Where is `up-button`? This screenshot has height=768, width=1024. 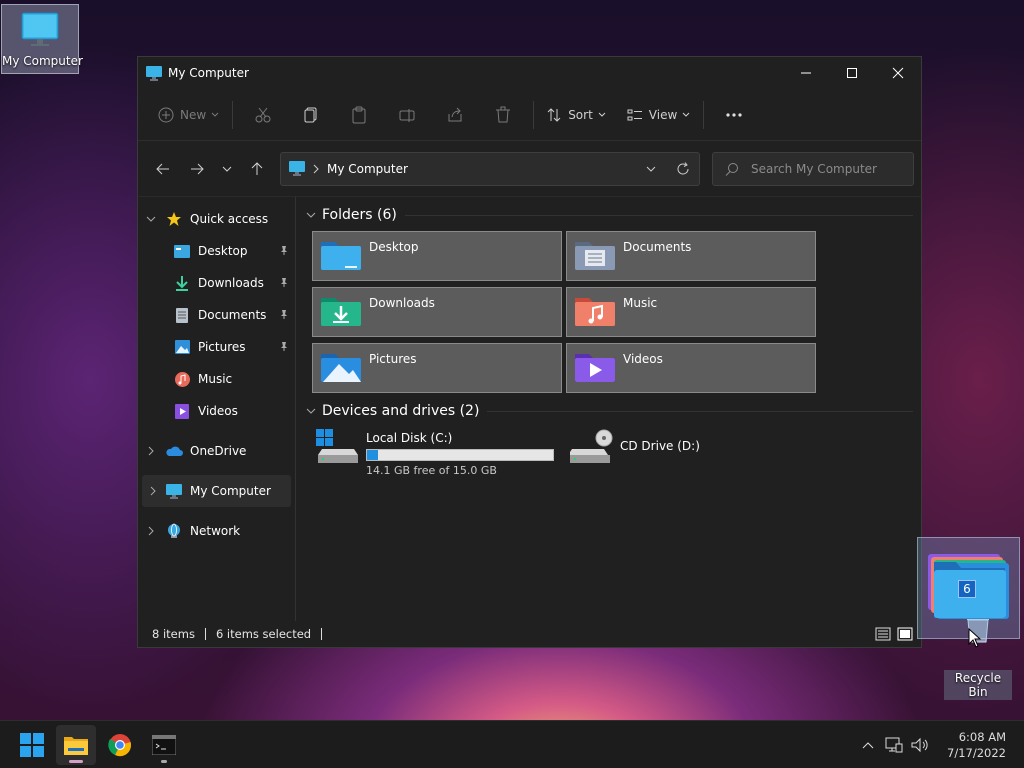 up-button is located at coordinates (257, 169).